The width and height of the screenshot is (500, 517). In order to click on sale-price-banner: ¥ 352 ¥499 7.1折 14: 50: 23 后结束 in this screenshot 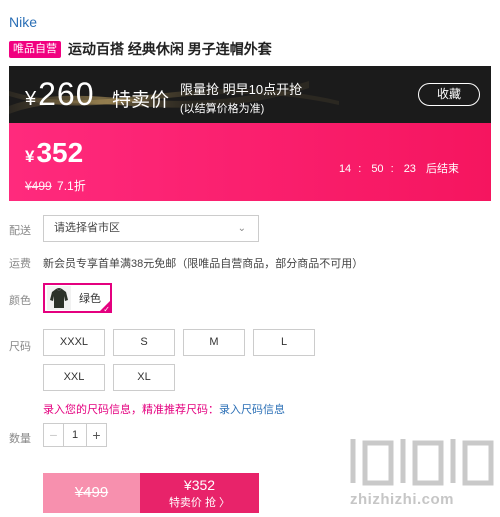, I will do `click(250, 162)`.